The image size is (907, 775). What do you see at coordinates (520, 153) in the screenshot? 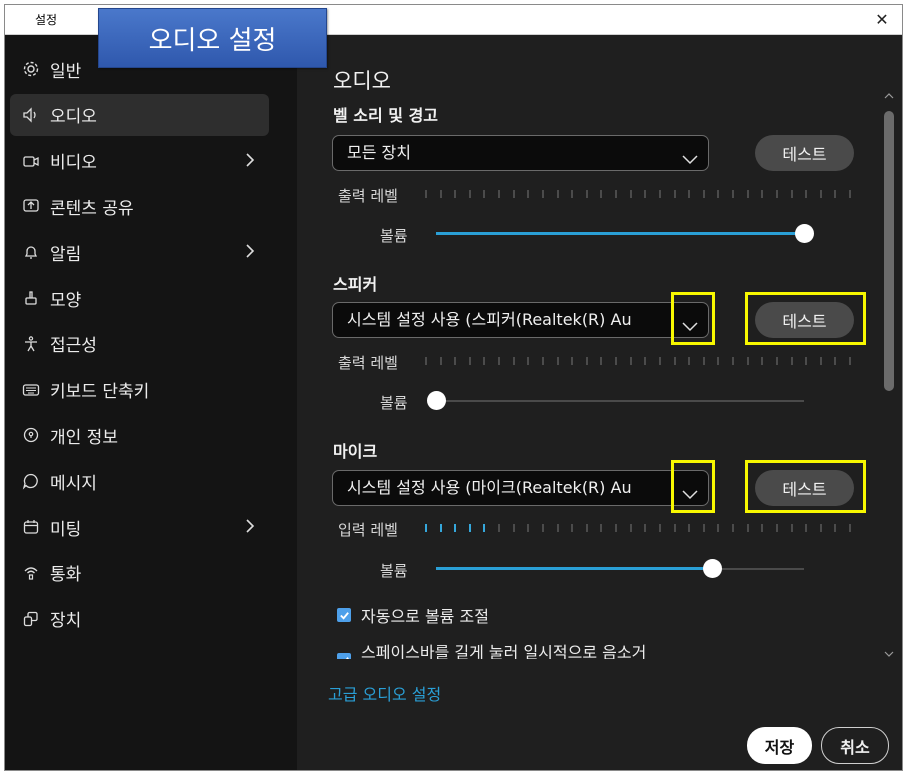
I see `ringer-device-select: 모든 장치` at bounding box center [520, 153].